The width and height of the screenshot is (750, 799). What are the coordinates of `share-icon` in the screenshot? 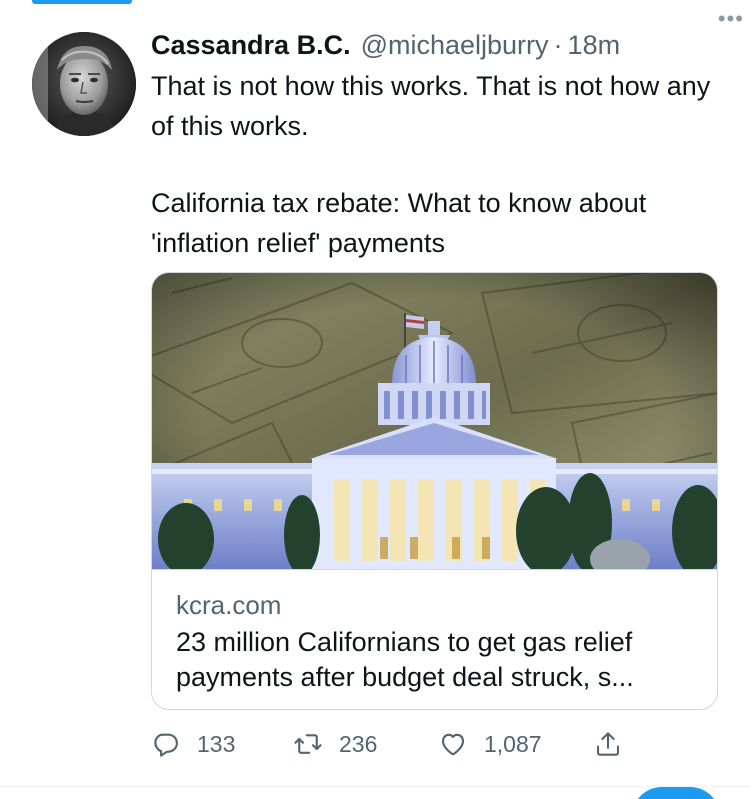 It's located at (608, 744).